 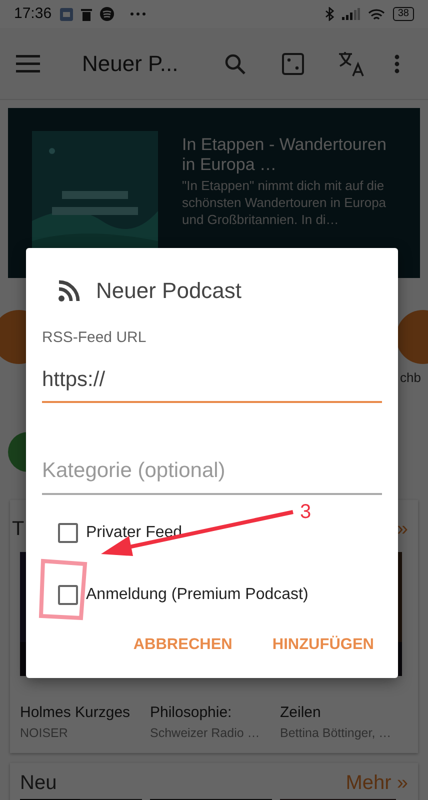 I want to click on translate-icon, so click(x=352, y=63).